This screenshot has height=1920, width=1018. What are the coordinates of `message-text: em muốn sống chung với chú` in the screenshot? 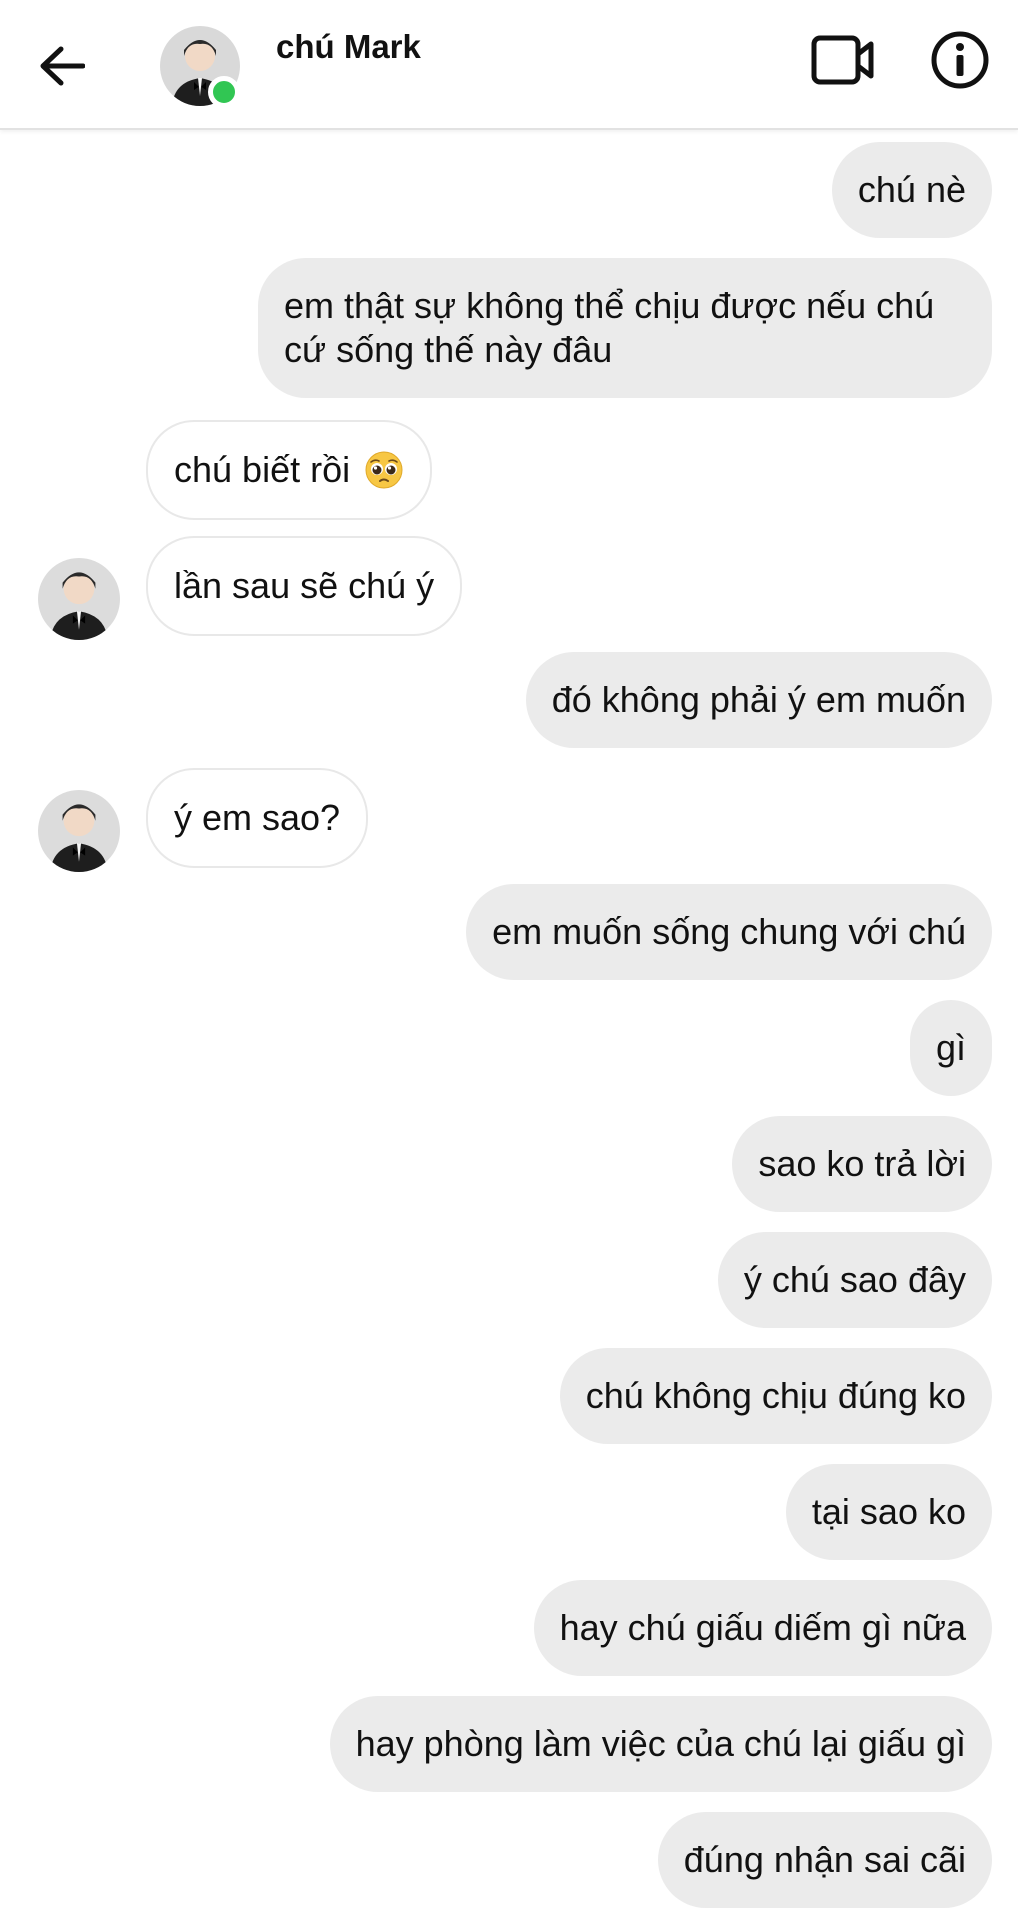 It's located at (729, 931).